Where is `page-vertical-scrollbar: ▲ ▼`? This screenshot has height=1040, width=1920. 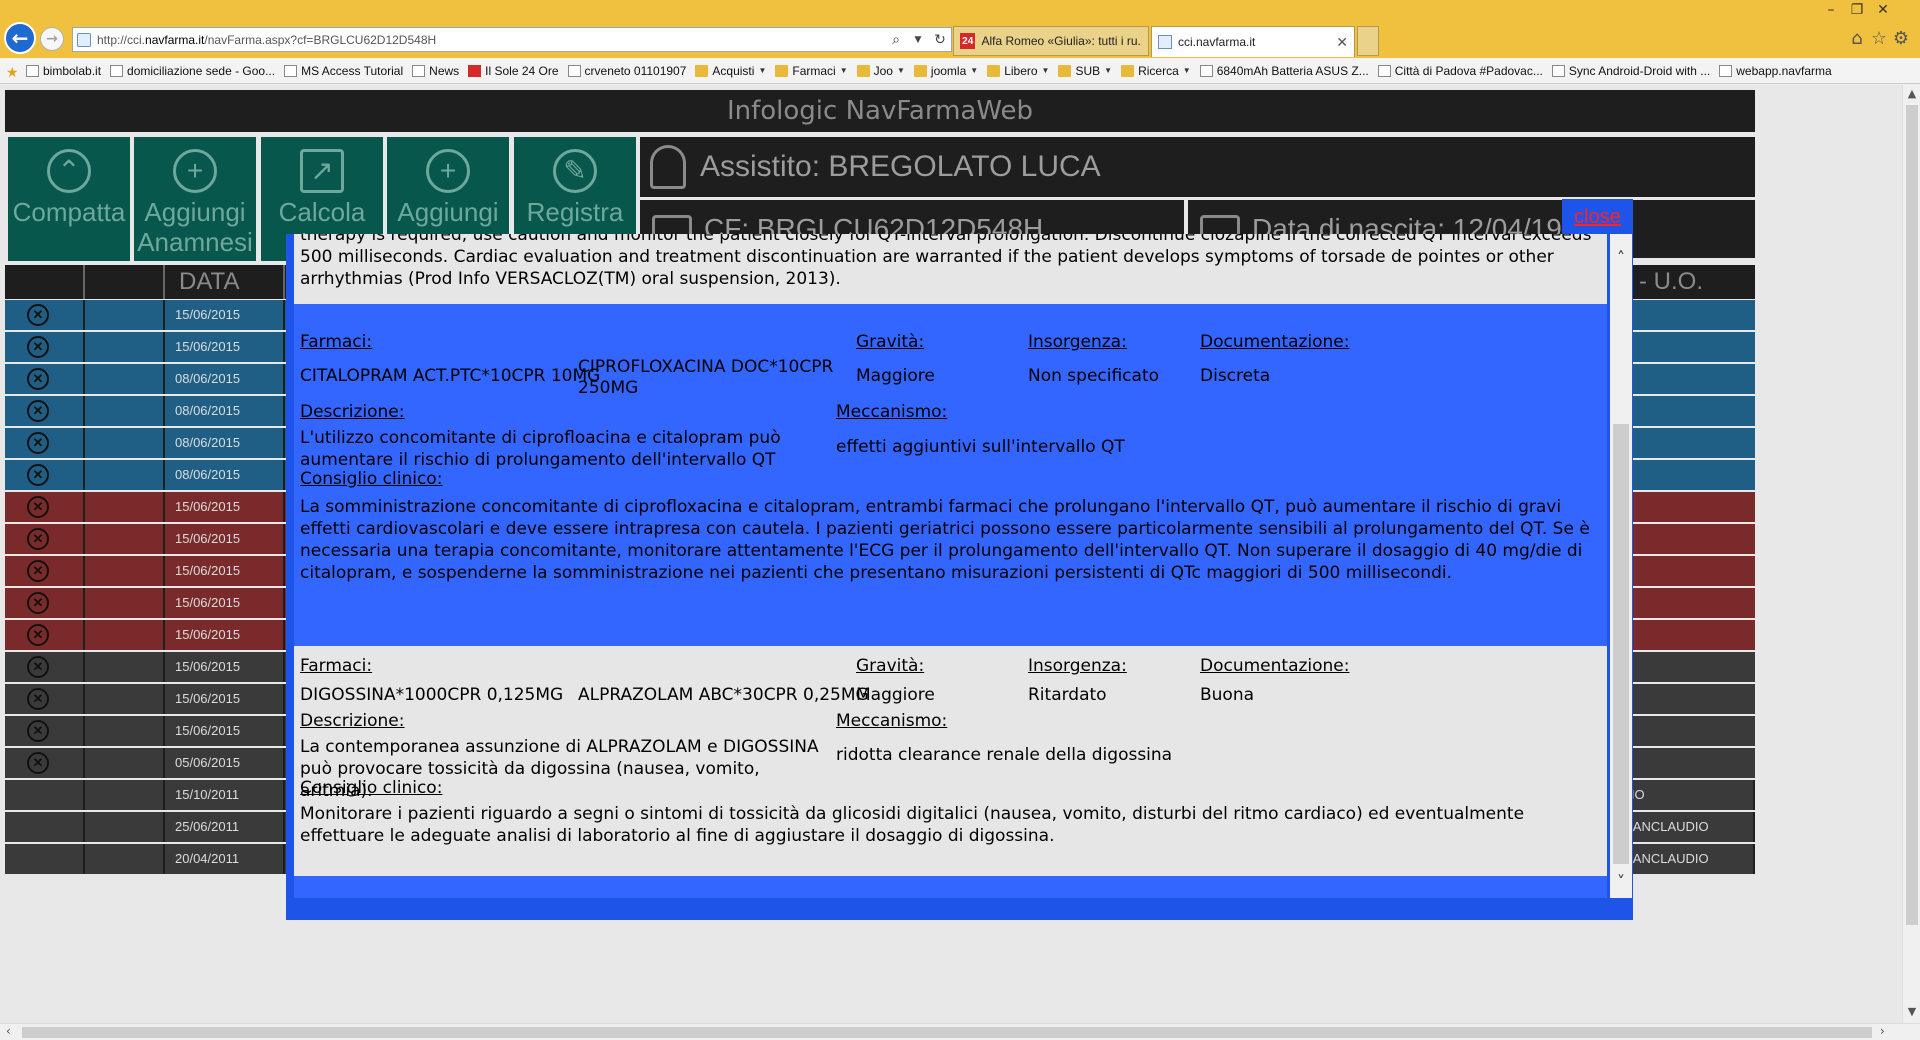 page-vertical-scrollbar: ▲ ▼ is located at coordinates (1911, 554).